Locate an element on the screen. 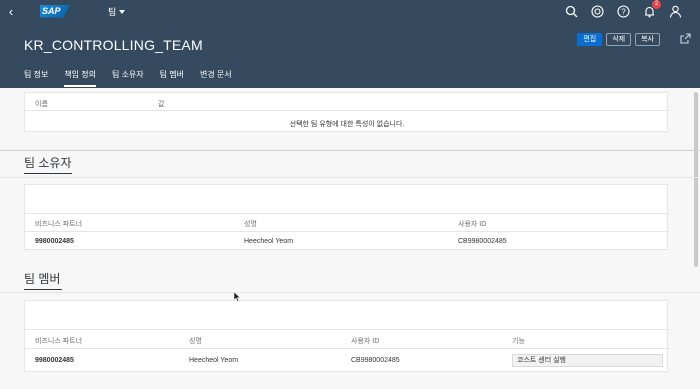 This screenshot has height=389, width=700. help-icon: ? is located at coordinates (623, 11).